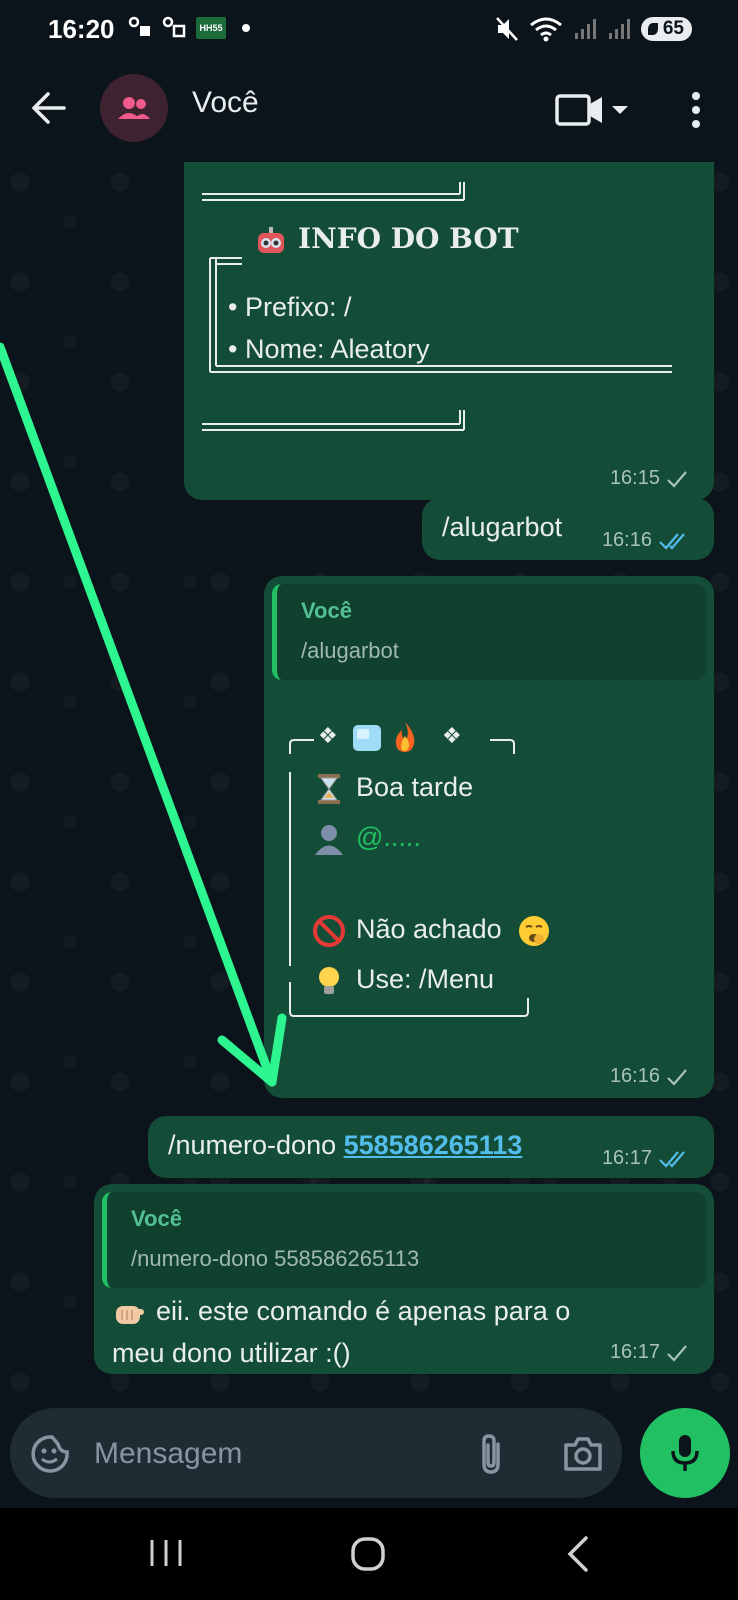 The height and width of the screenshot is (1600, 738). I want to click on battery-level: 65, so click(673, 28).